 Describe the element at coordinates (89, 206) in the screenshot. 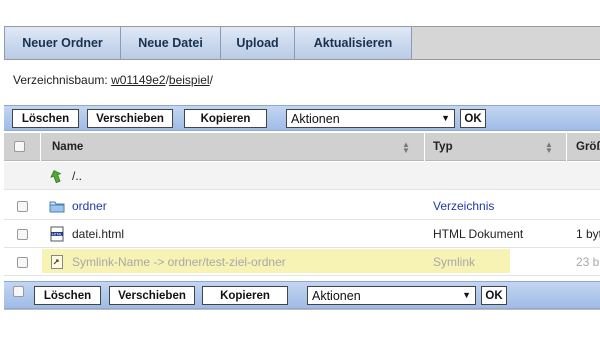

I see `file-name-link: ordner` at that location.